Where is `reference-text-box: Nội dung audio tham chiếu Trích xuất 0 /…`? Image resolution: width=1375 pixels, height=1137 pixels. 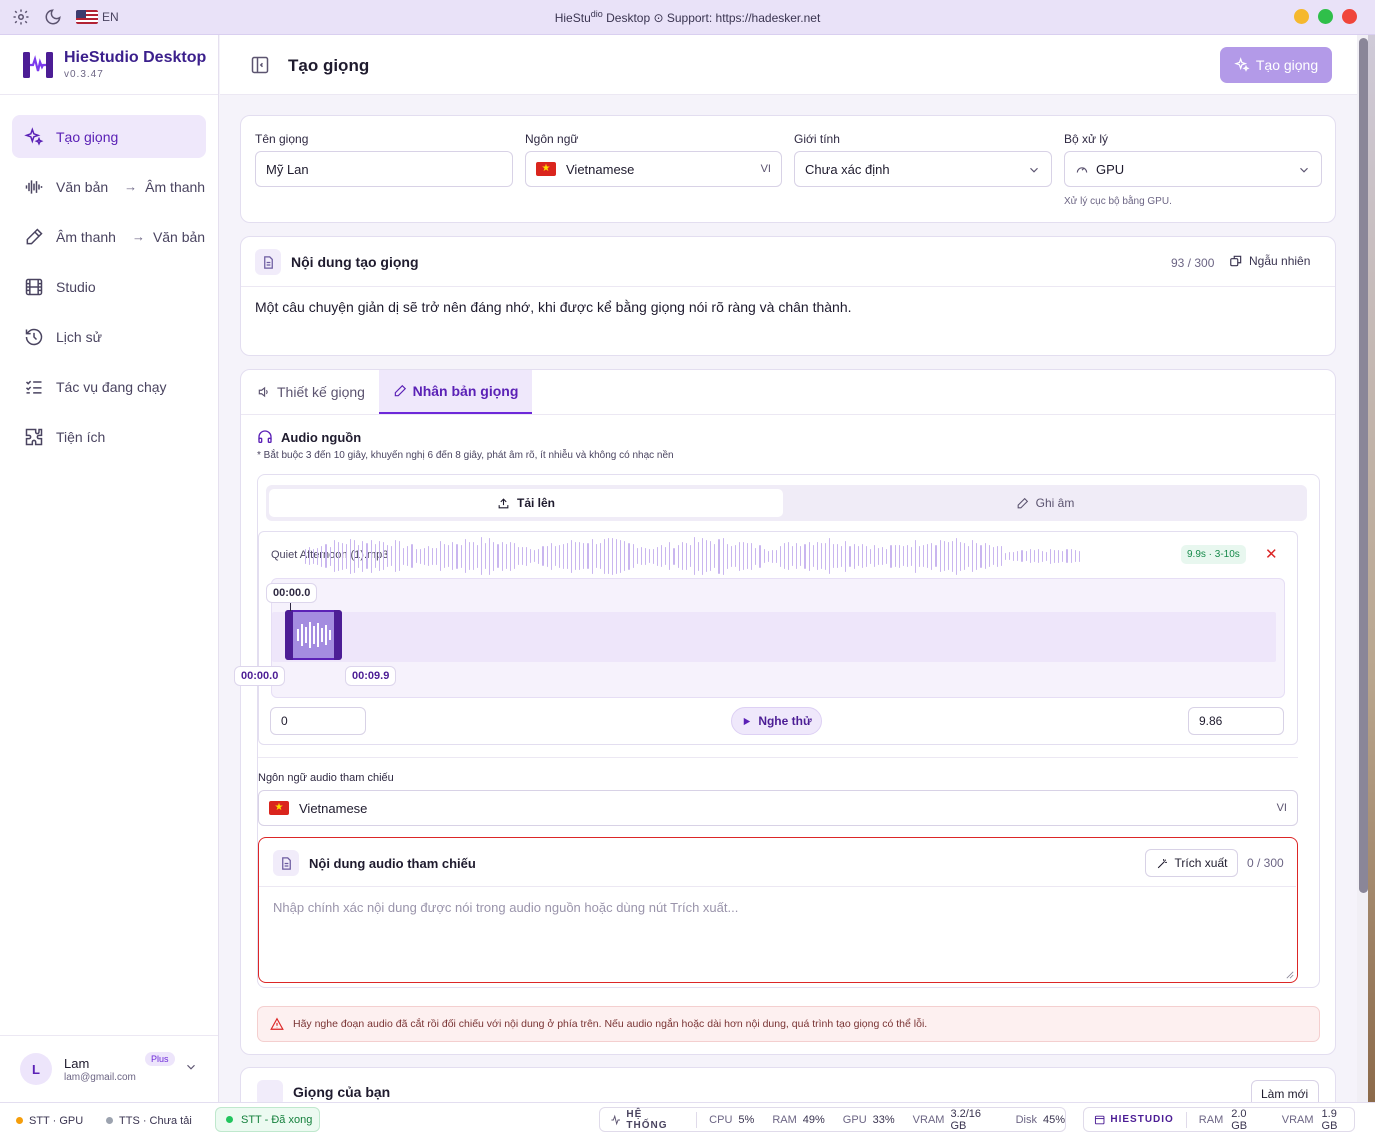
reference-text-box: Nội dung audio tham chiếu Trích xuất 0 /… is located at coordinates (778, 910).